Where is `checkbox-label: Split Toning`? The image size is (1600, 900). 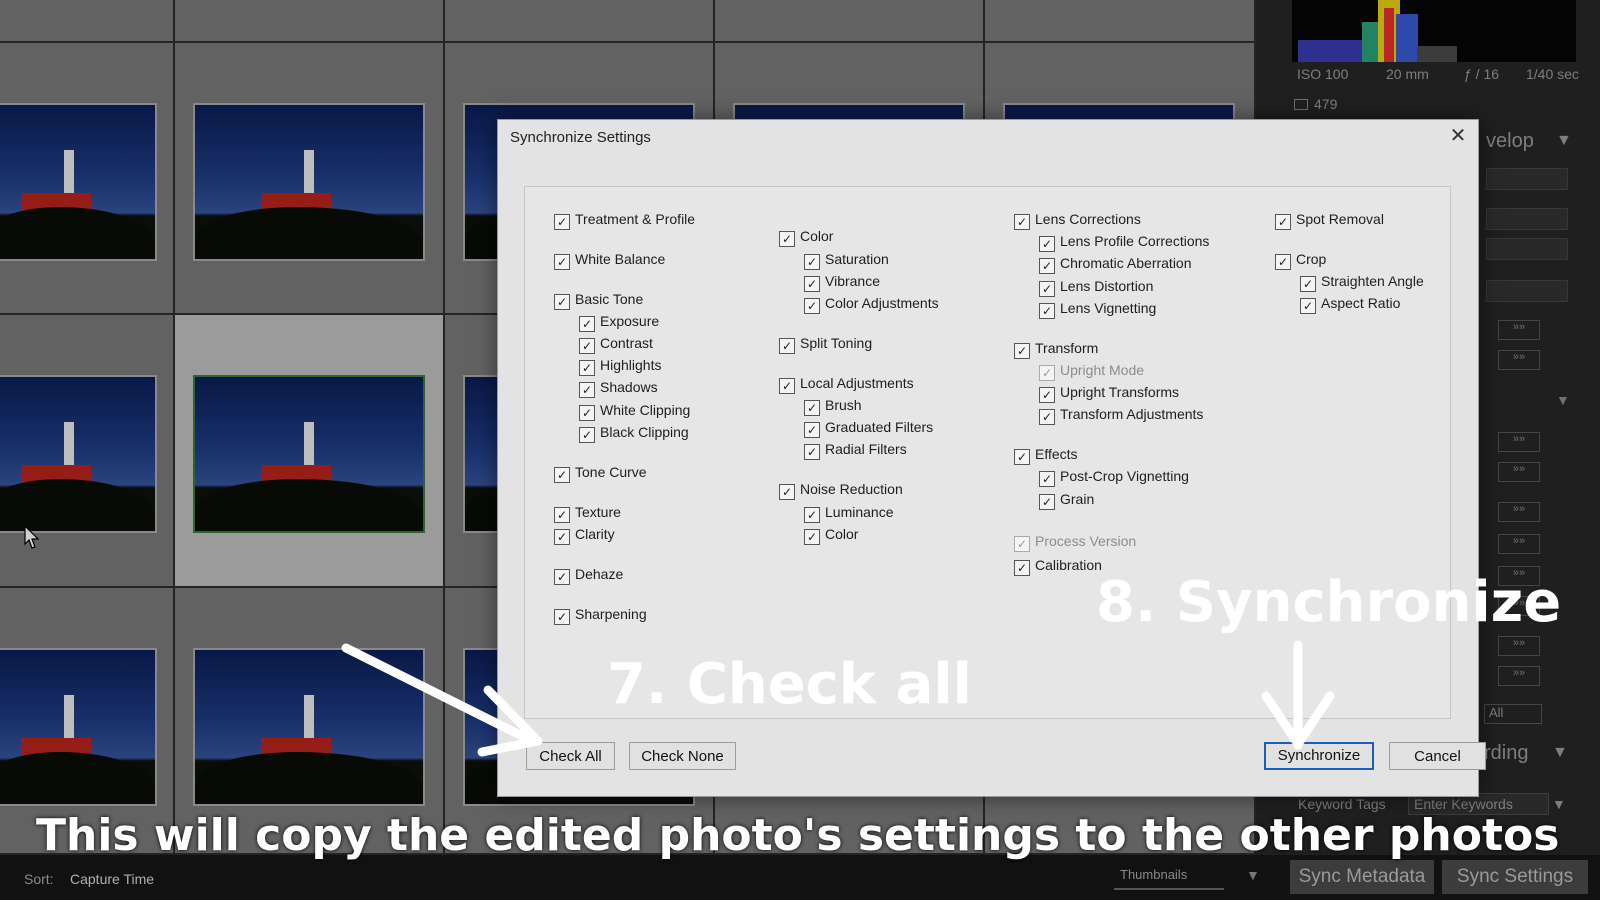
checkbox-label: Split Toning is located at coordinates (836, 343).